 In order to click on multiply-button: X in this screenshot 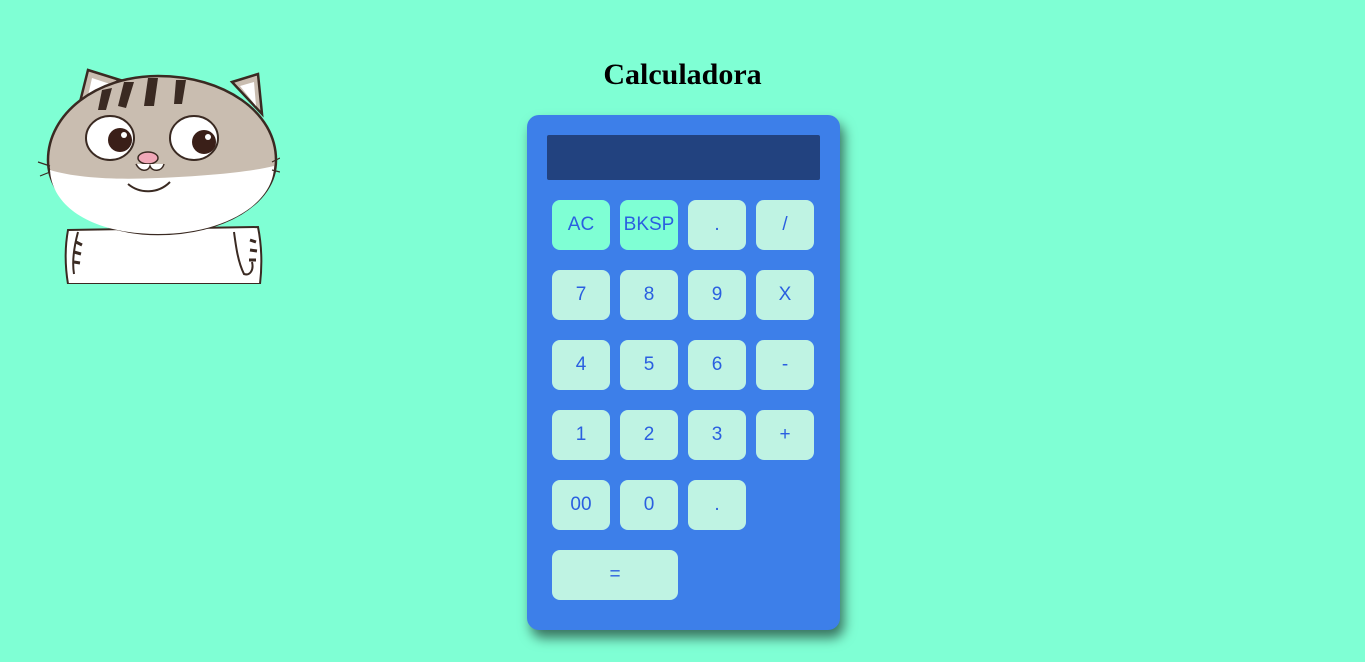, I will do `click(785, 295)`.